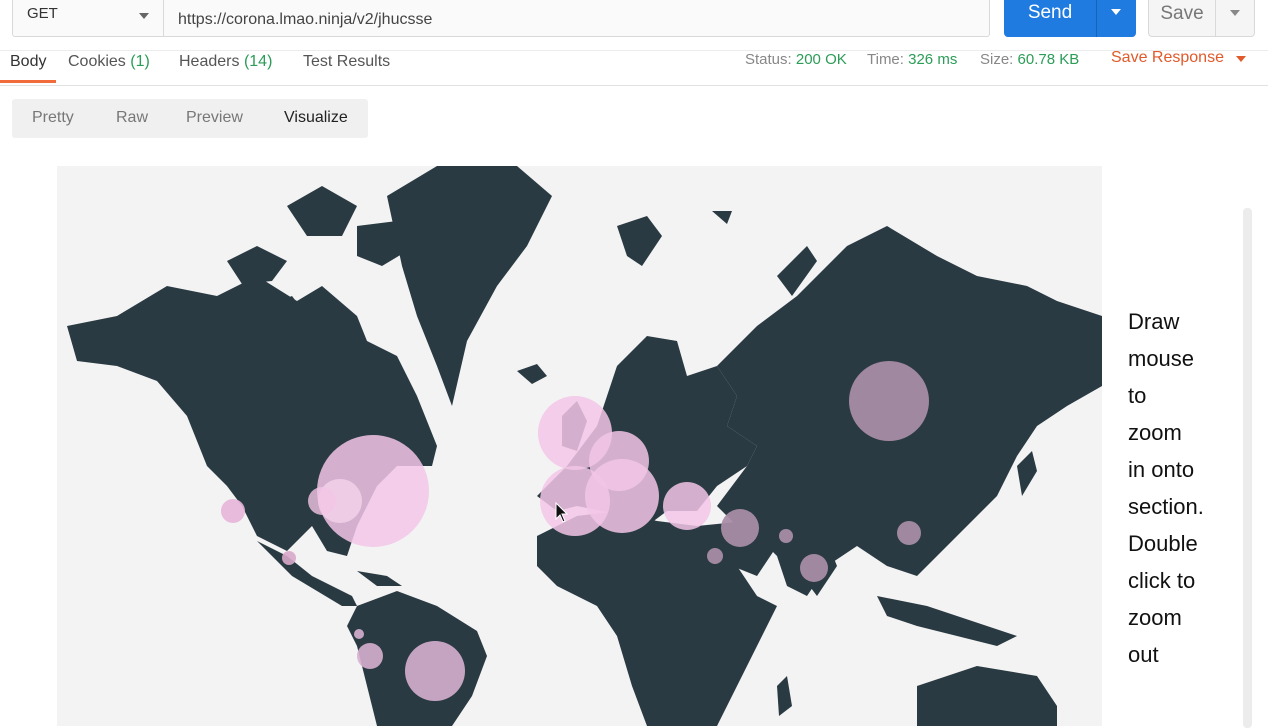  What do you see at coordinates (28, 61) in the screenshot?
I see `tab-label: Body` at bounding box center [28, 61].